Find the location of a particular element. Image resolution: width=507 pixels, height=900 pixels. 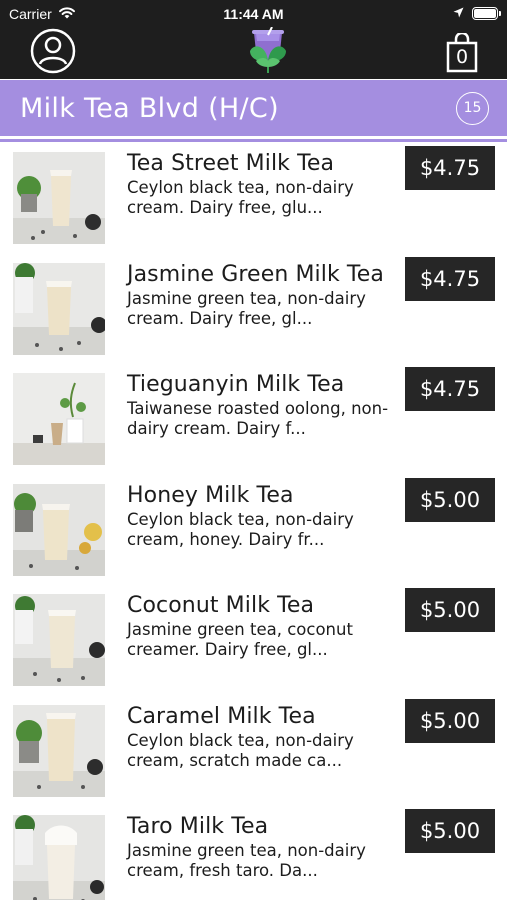

item-name: Taro Milk Tea is located at coordinates (198, 826).